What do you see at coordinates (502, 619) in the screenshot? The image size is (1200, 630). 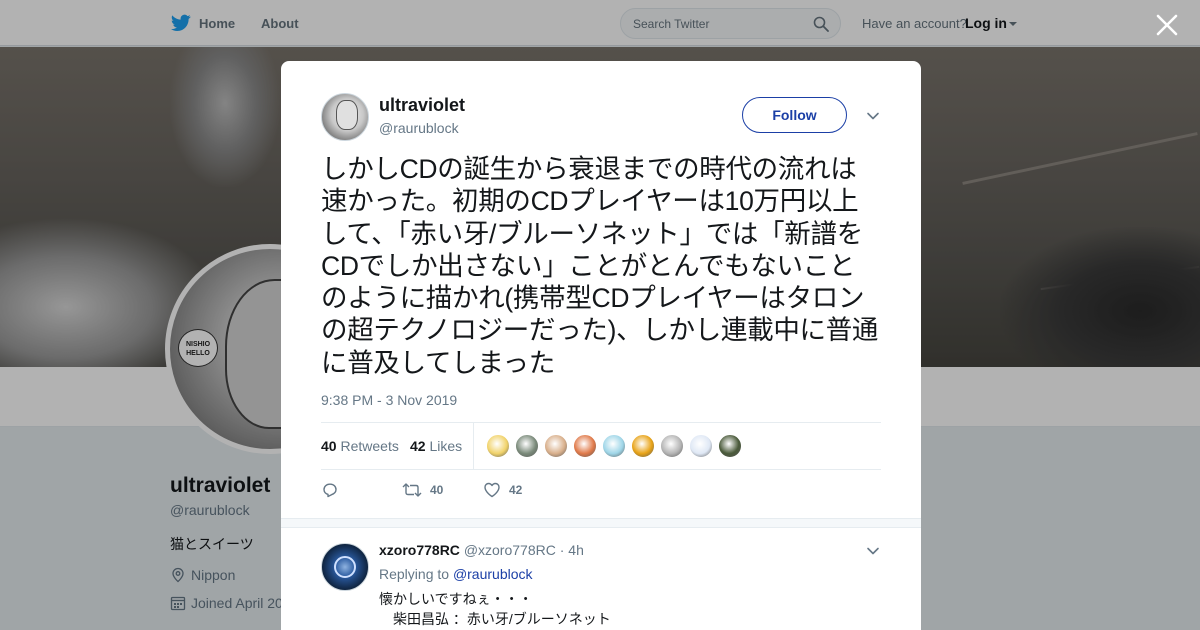 I see `reply-text-line2: 柴田昌弘 ：赤い牙/ブルーソネット` at bounding box center [502, 619].